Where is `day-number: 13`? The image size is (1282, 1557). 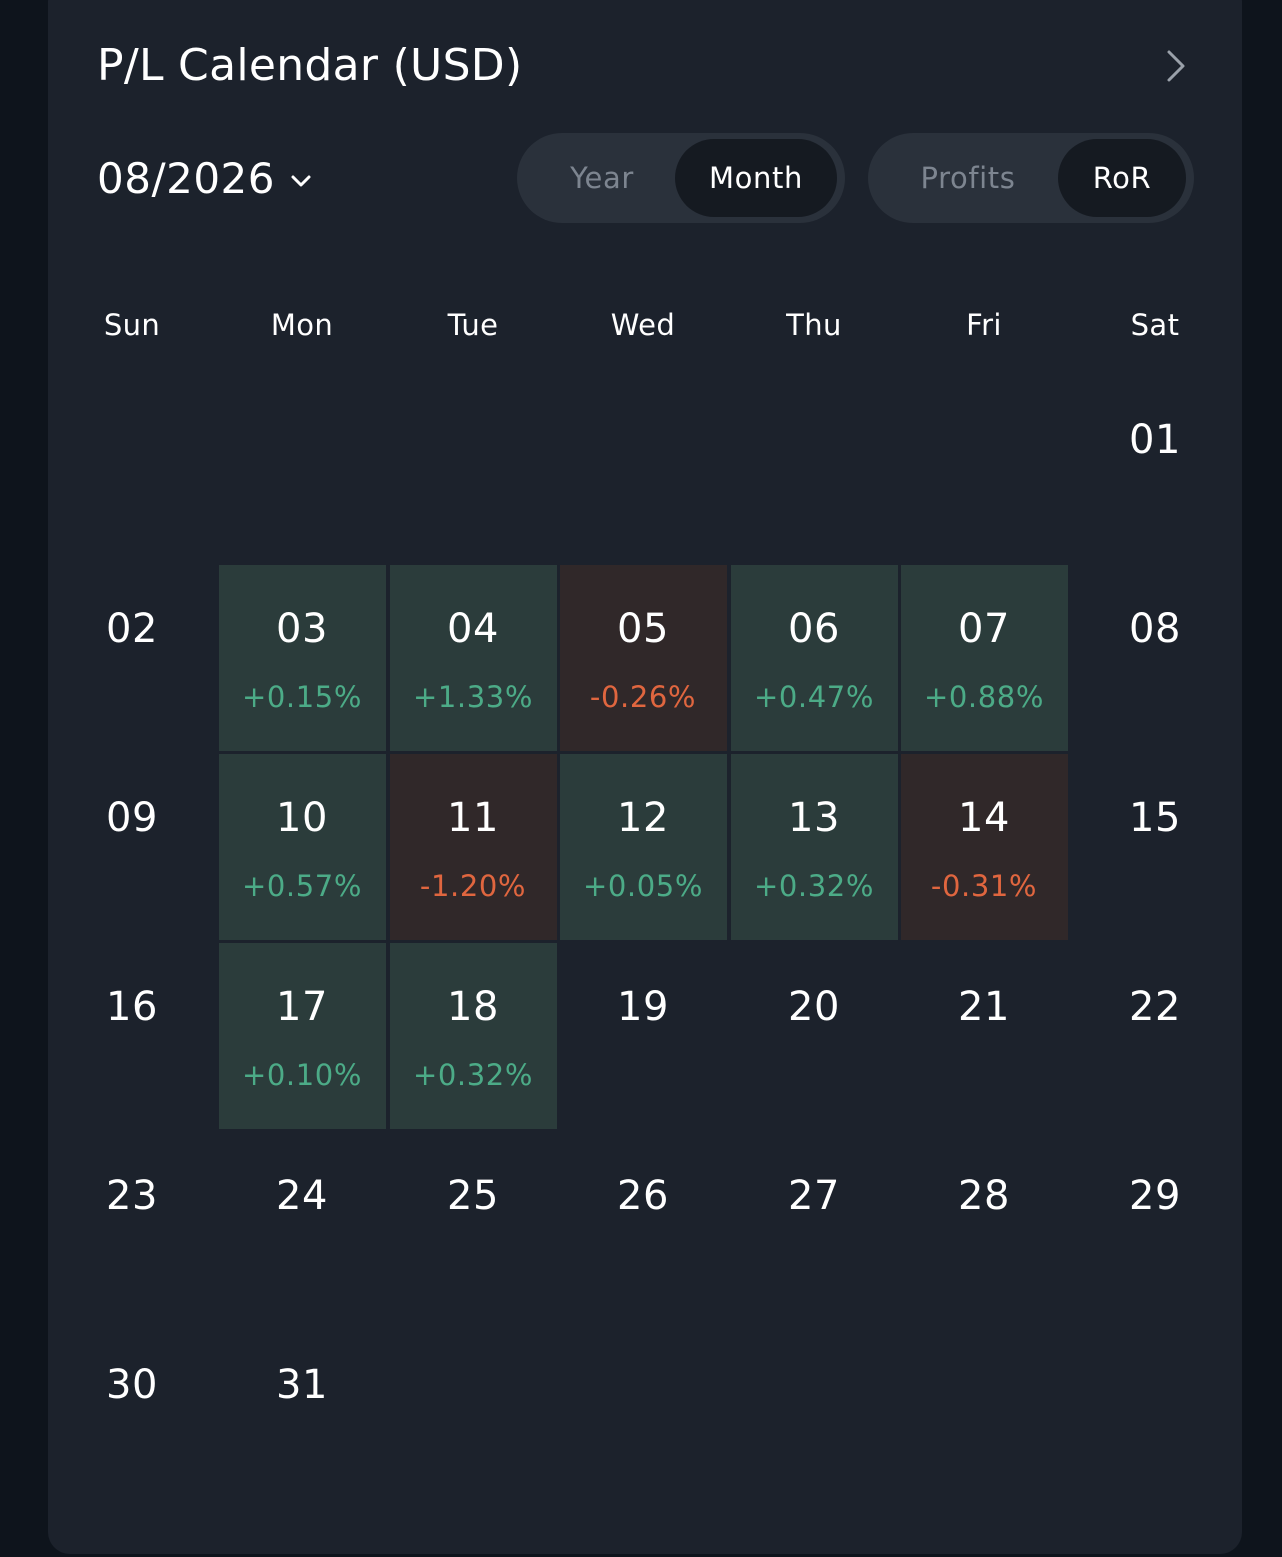
day-number: 13 is located at coordinates (814, 818).